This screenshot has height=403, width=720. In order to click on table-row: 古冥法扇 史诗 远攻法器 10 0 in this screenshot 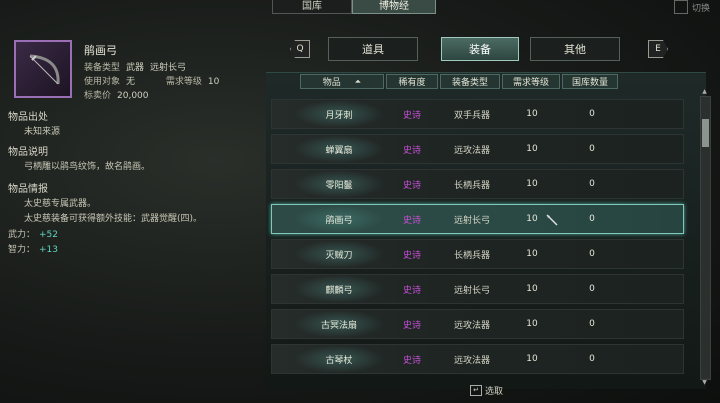, I will do `click(477, 324)`.